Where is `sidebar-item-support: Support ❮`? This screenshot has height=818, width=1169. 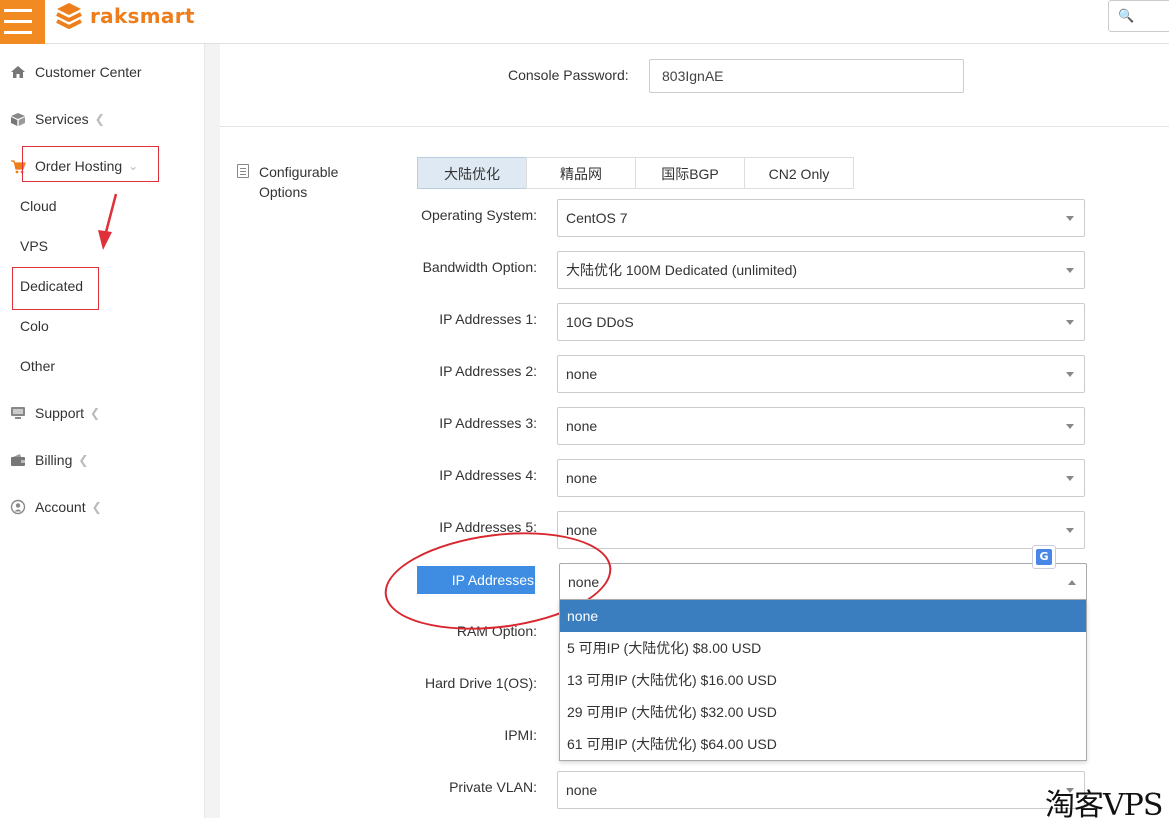 sidebar-item-support: Support ❮ is located at coordinates (50, 413).